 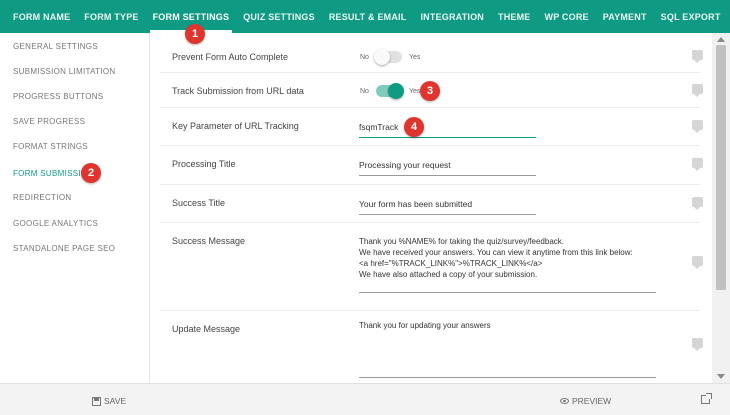 What do you see at coordinates (691, 16) in the screenshot?
I see `tab-sql-export: SQL Export` at bounding box center [691, 16].